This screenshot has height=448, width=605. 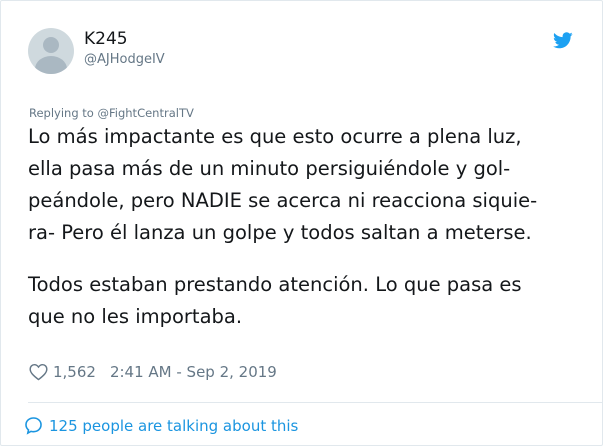 What do you see at coordinates (563, 40) in the screenshot?
I see `twitter-bird-icon` at bounding box center [563, 40].